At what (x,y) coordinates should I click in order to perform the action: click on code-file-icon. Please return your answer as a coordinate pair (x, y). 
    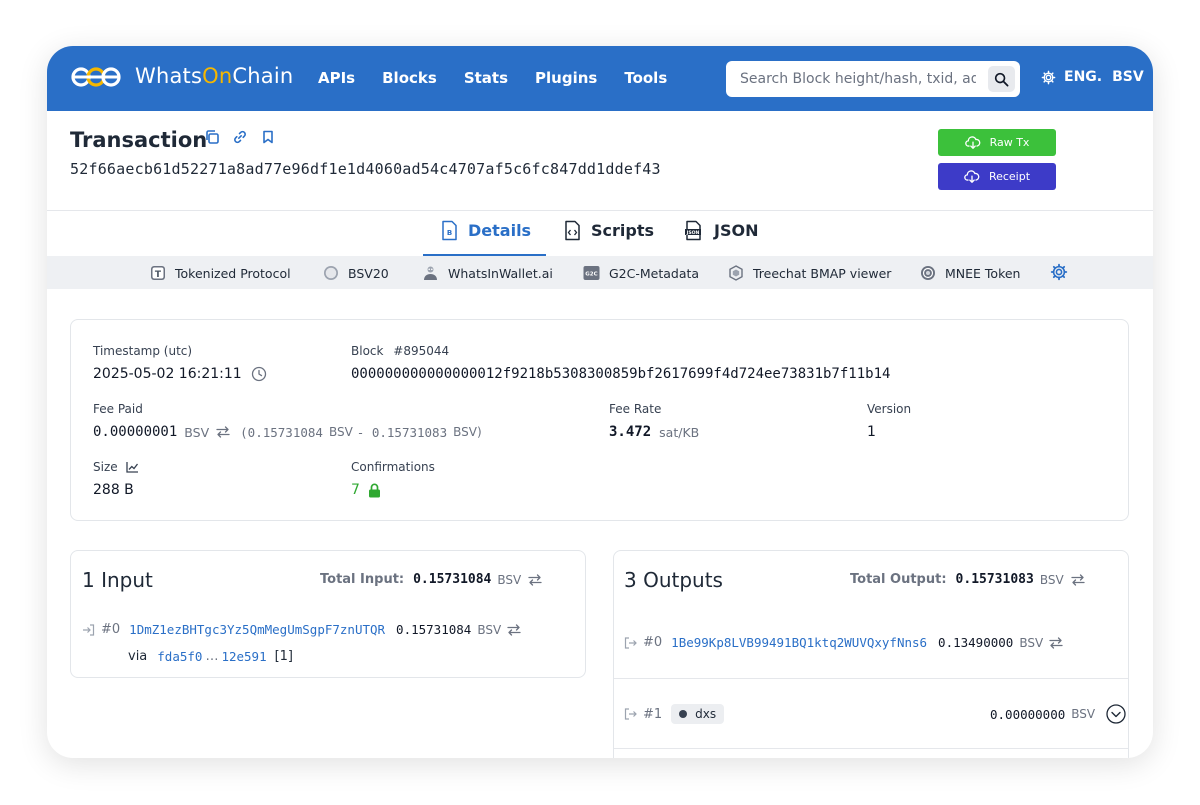
    Looking at the image, I should click on (577, 230).